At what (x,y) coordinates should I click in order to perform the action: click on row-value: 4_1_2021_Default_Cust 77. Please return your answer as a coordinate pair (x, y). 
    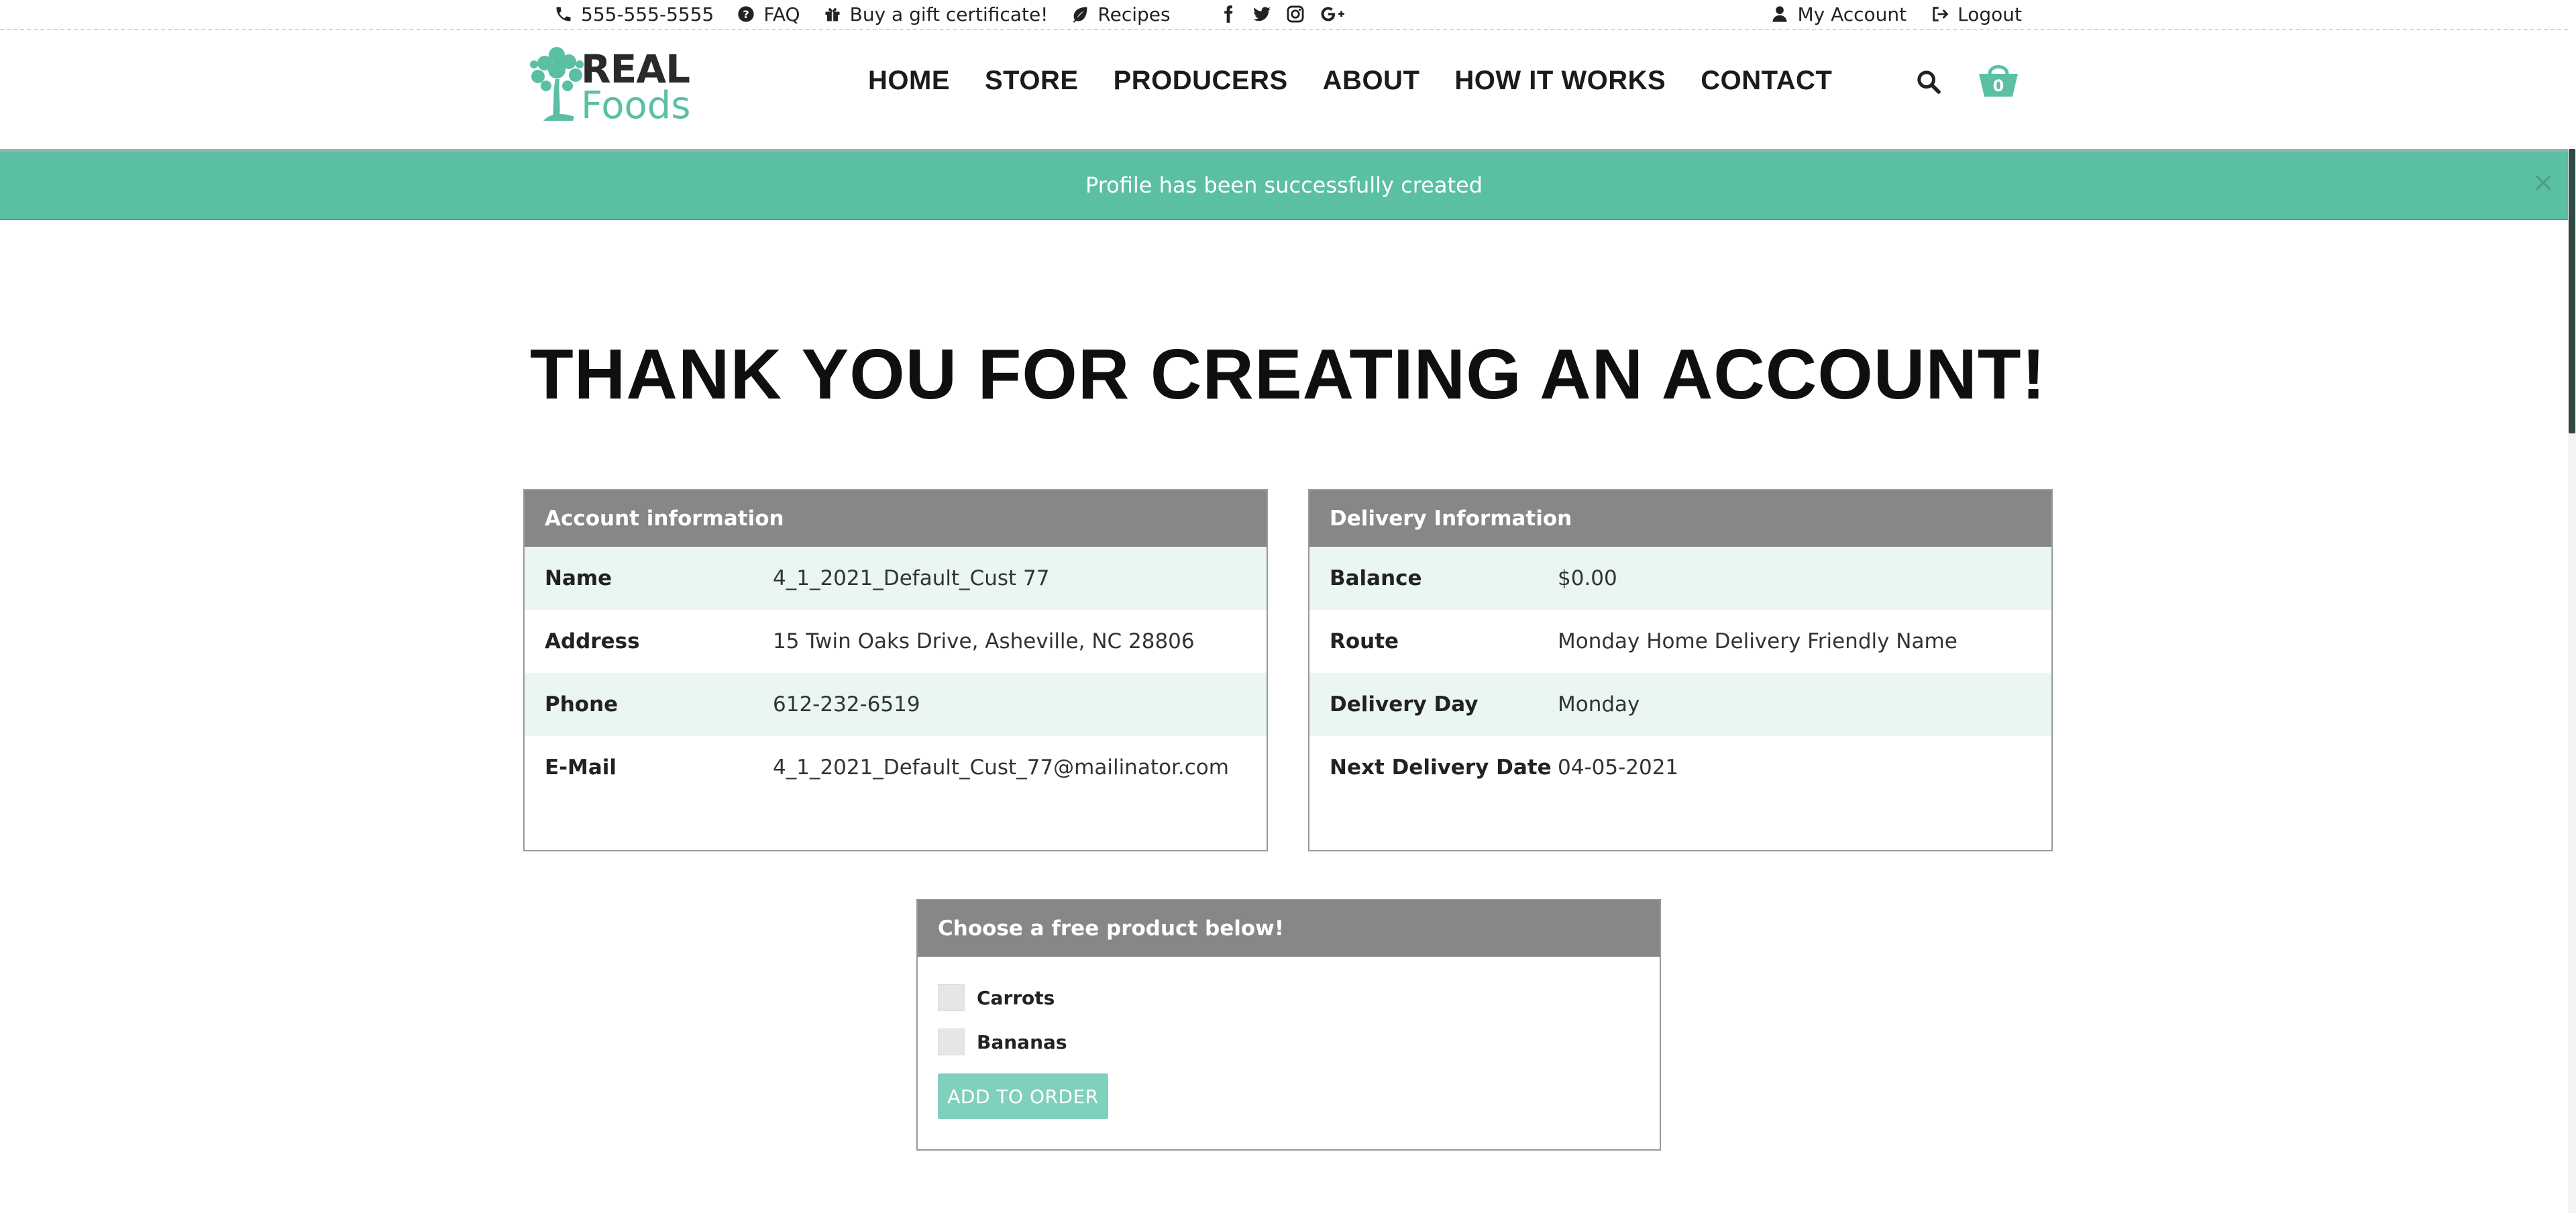
    Looking at the image, I should click on (911, 578).